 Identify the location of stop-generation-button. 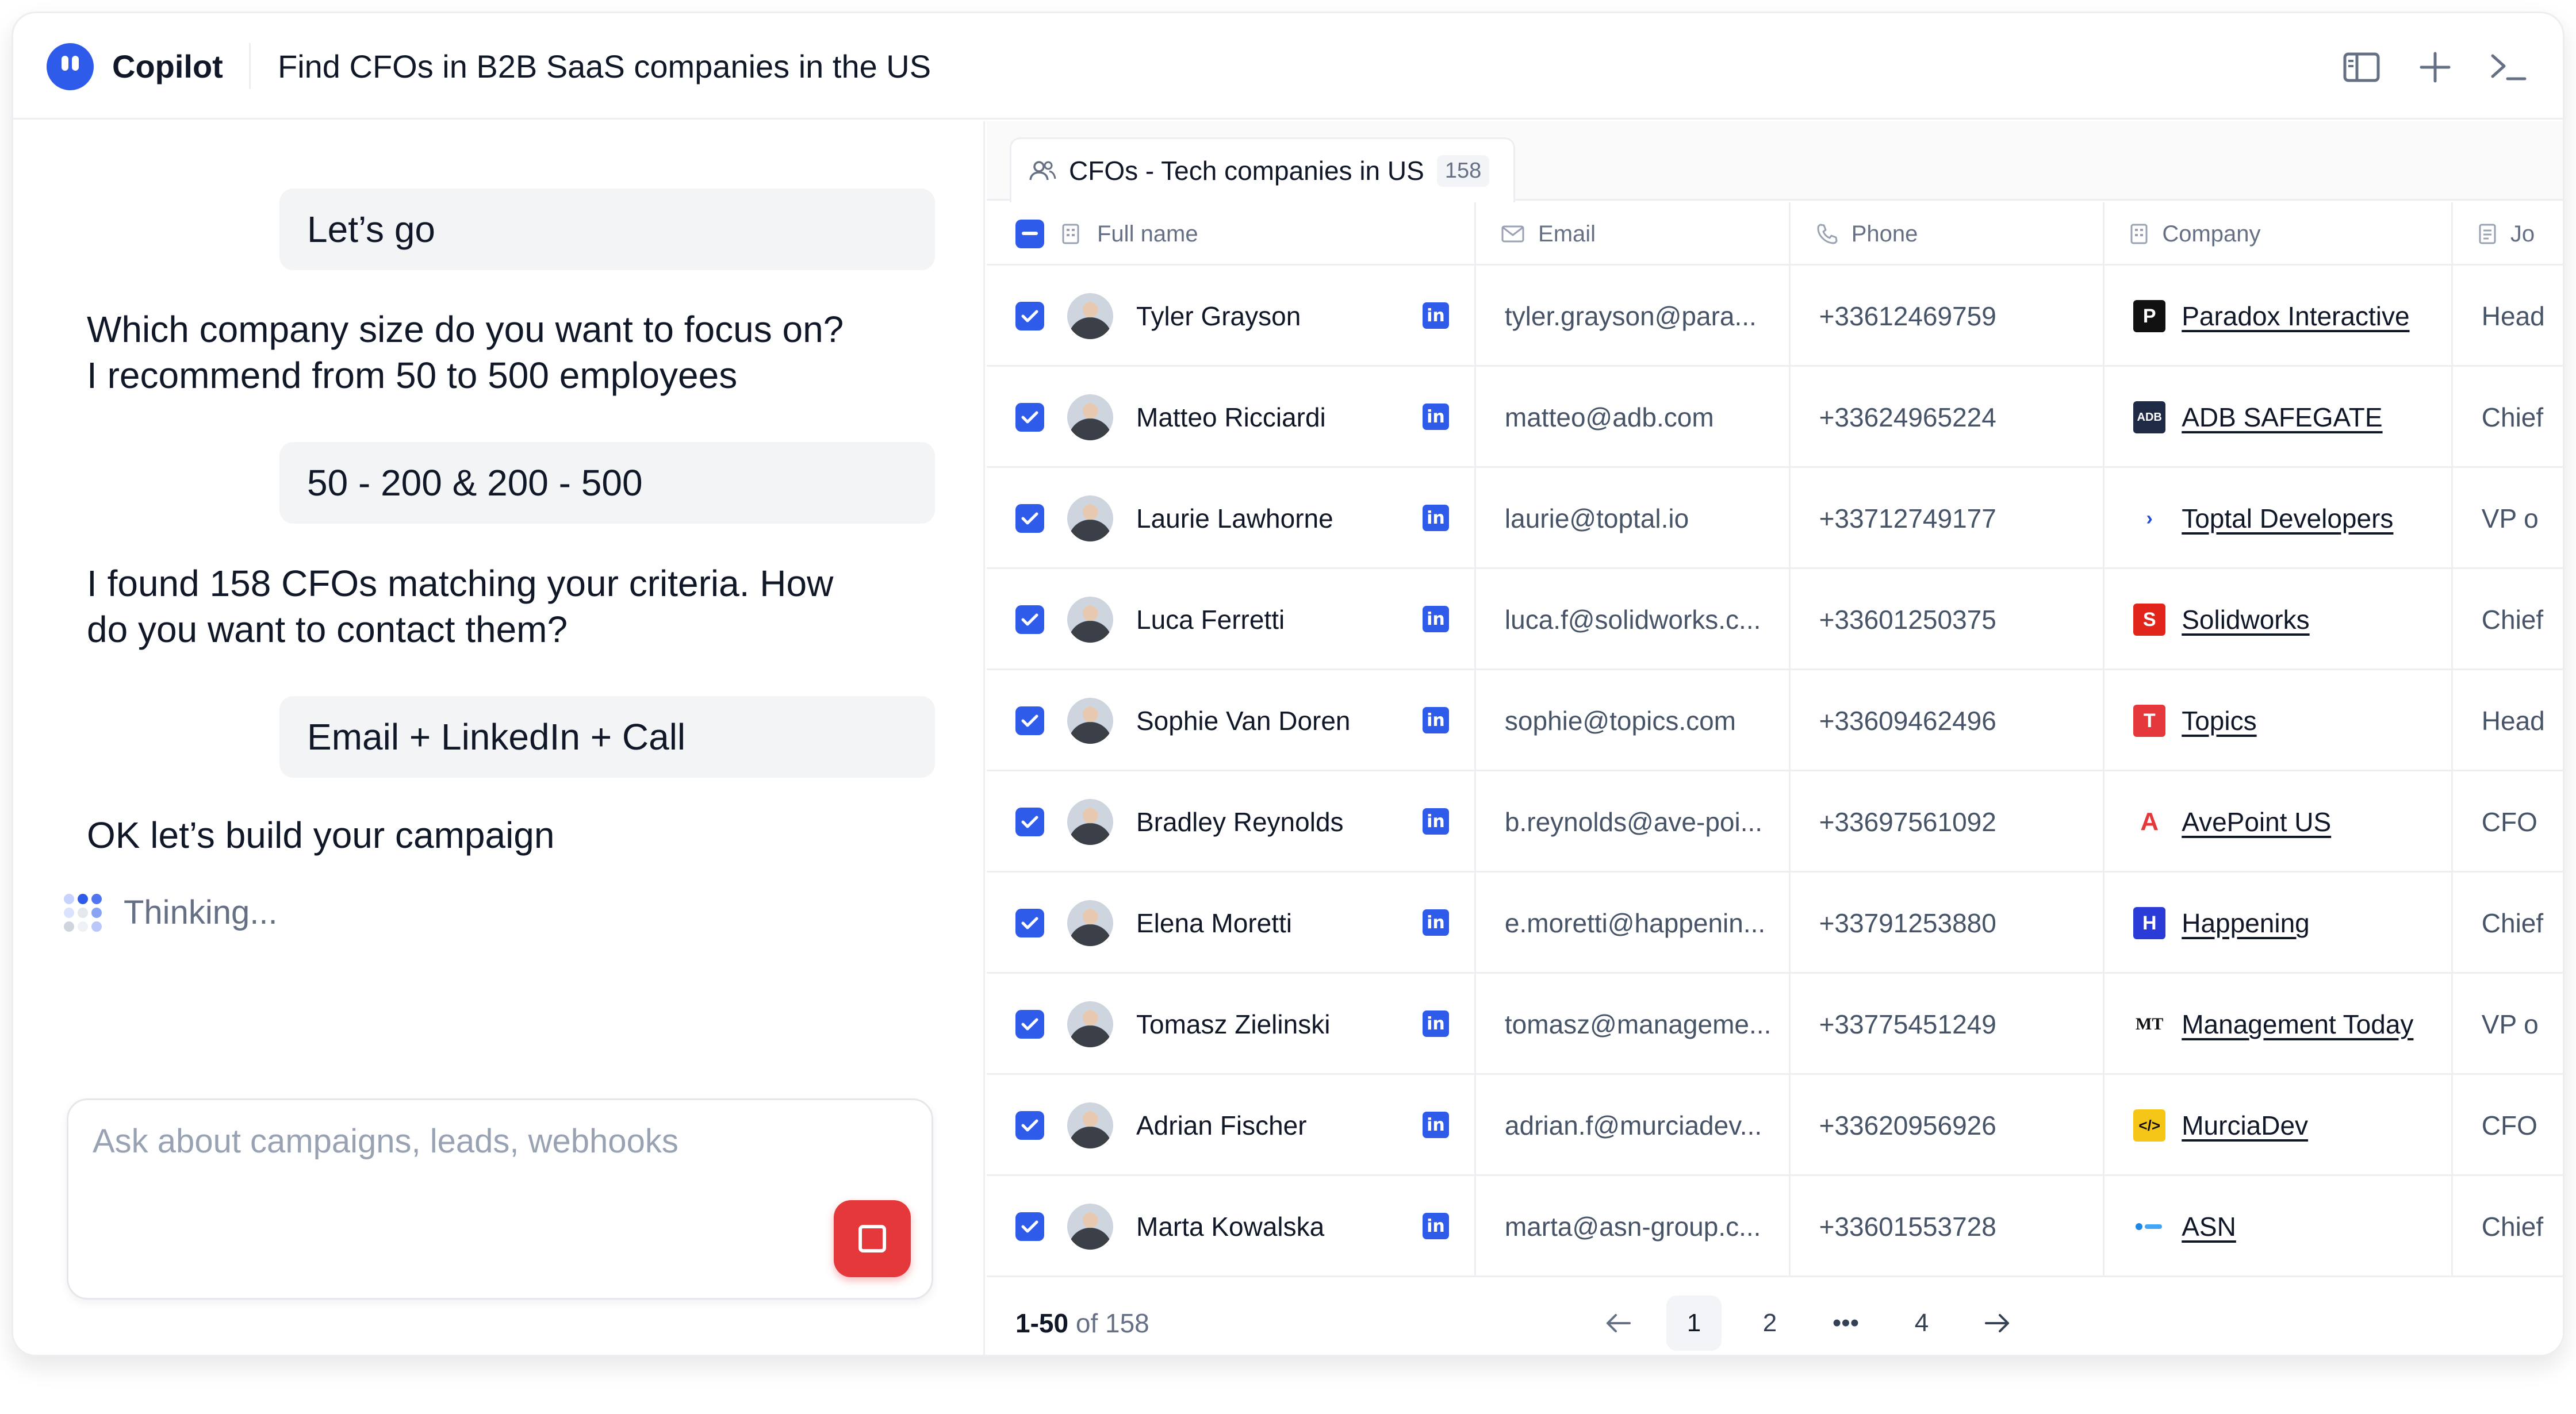
(872, 1238).